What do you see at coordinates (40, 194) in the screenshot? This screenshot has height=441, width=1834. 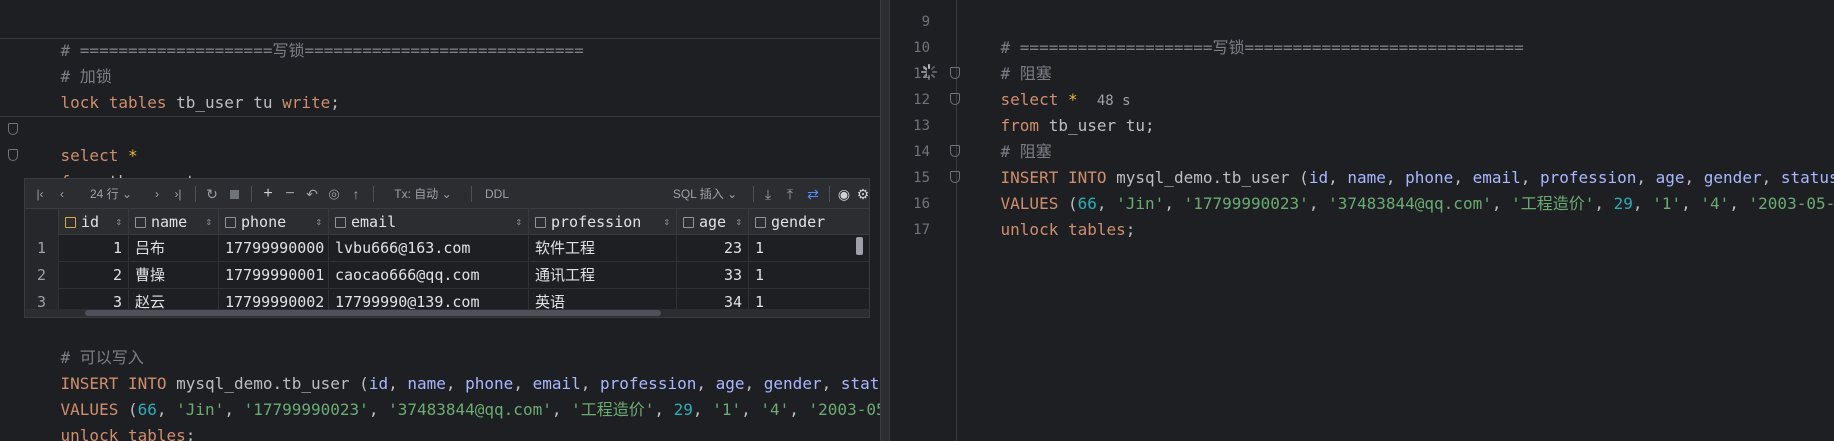 I see `first-page-icon: |‹` at bounding box center [40, 194].